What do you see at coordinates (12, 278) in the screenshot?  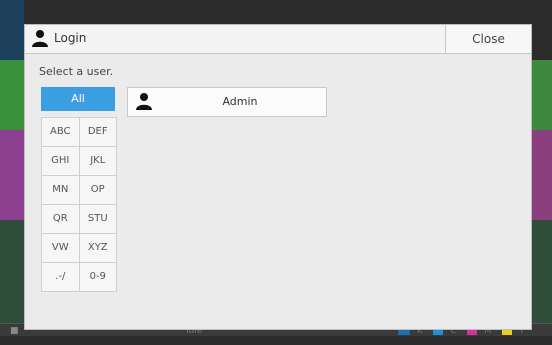 I see `background-tile-dark` at bounding box center [12, 278].